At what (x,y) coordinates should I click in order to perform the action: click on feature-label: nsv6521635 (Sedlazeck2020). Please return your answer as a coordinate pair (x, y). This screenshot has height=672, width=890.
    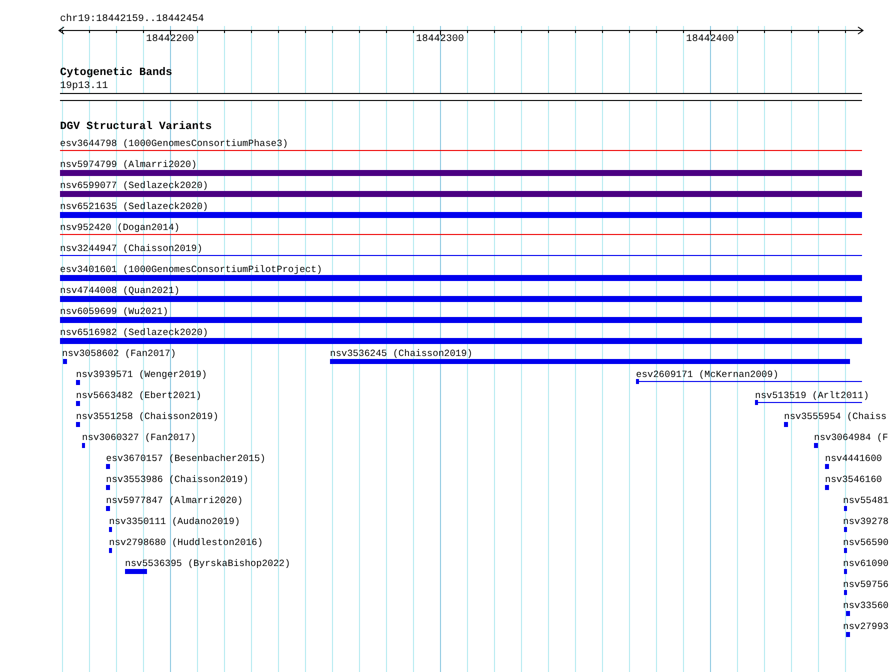
    Looking at the image, I should click on (134, 206).